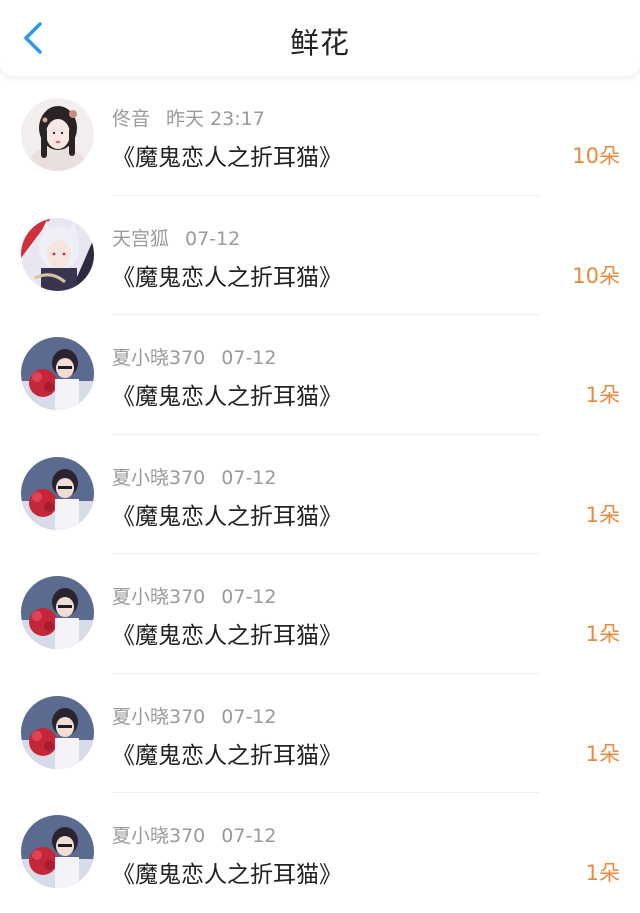 Image resolution: width=640 pixels, height=913 pixels. I want to click on page-title: 鲜花, so click(319, 43).